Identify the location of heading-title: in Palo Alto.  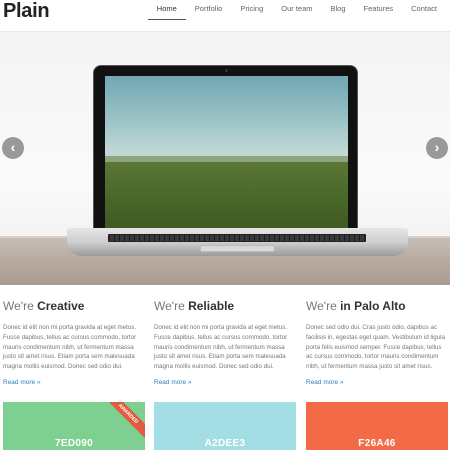
(373, 306).